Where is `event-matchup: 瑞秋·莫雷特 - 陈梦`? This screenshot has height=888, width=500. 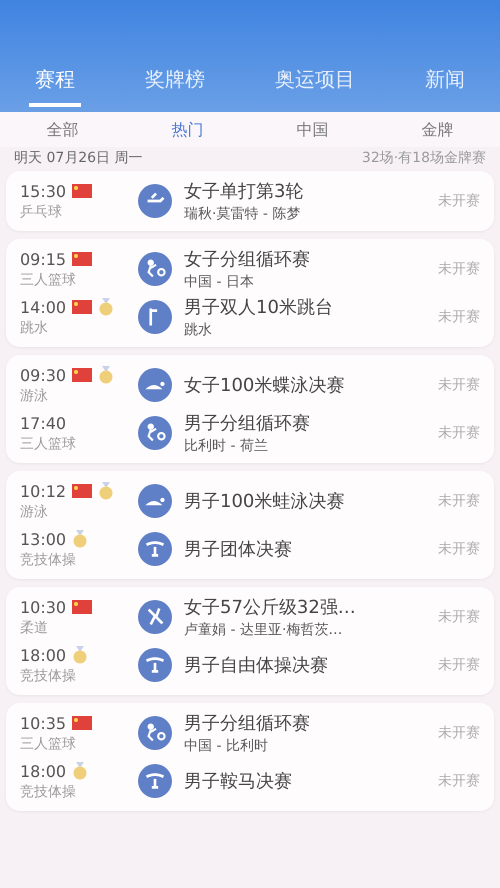 event-matchup: 瑞秋·莫雷特 - 陈梦 is located at coordinates (243, 214).